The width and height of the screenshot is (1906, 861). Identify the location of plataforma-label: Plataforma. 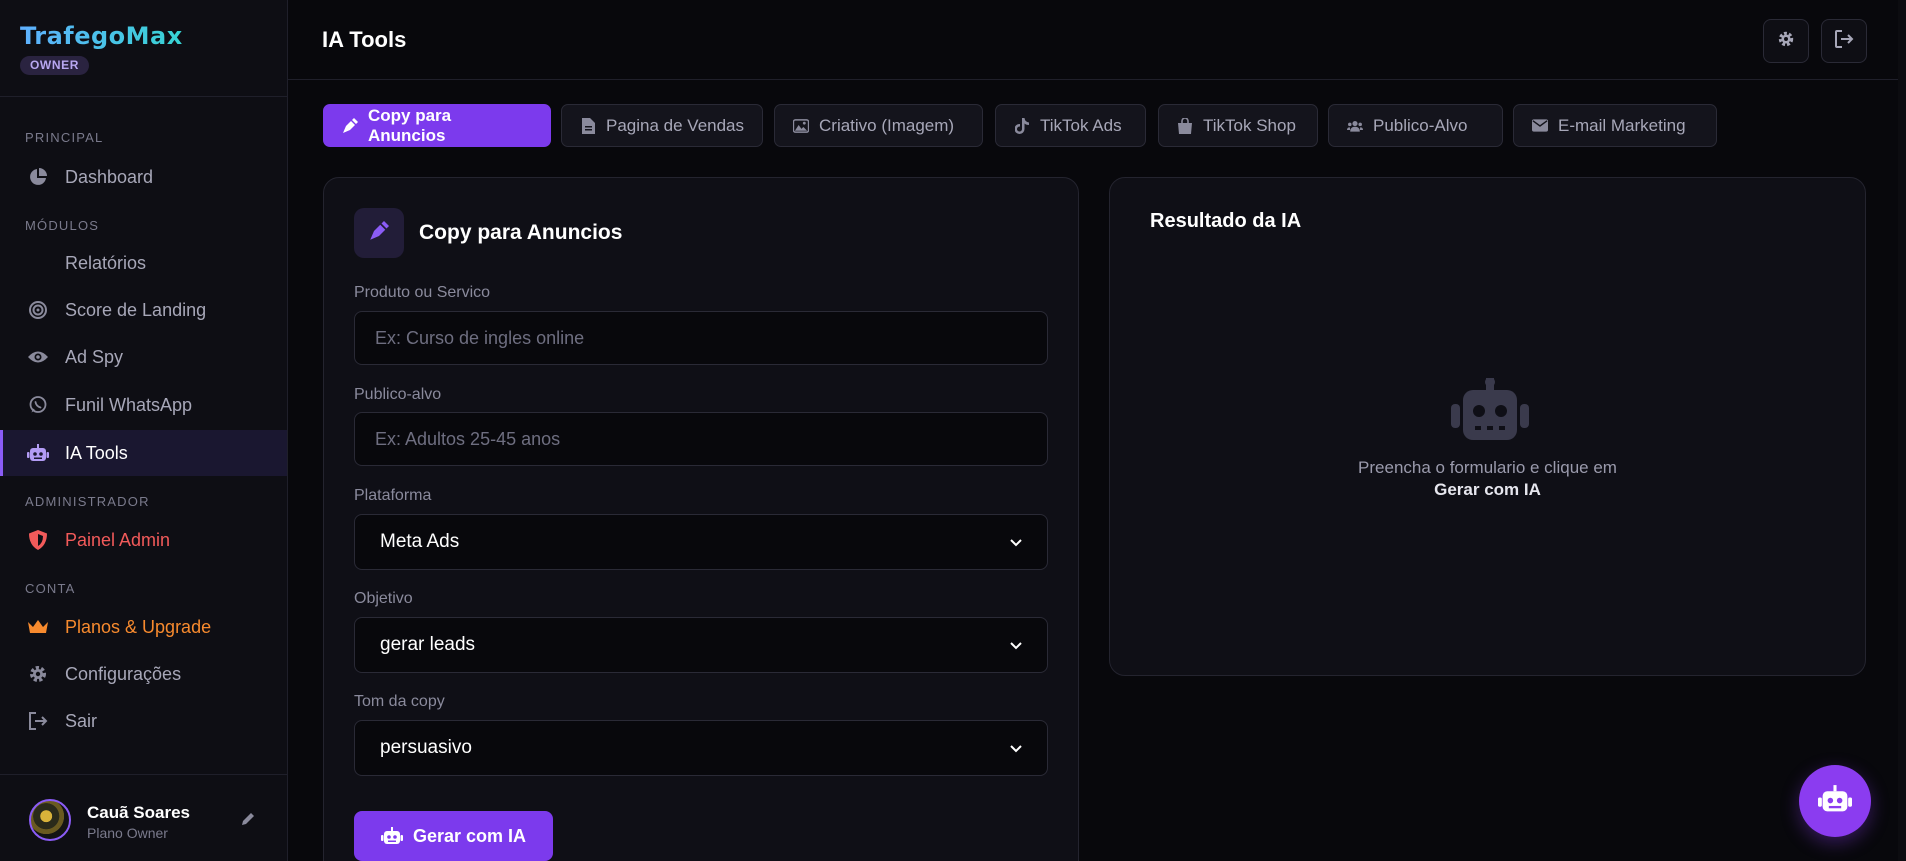
(393, 495).